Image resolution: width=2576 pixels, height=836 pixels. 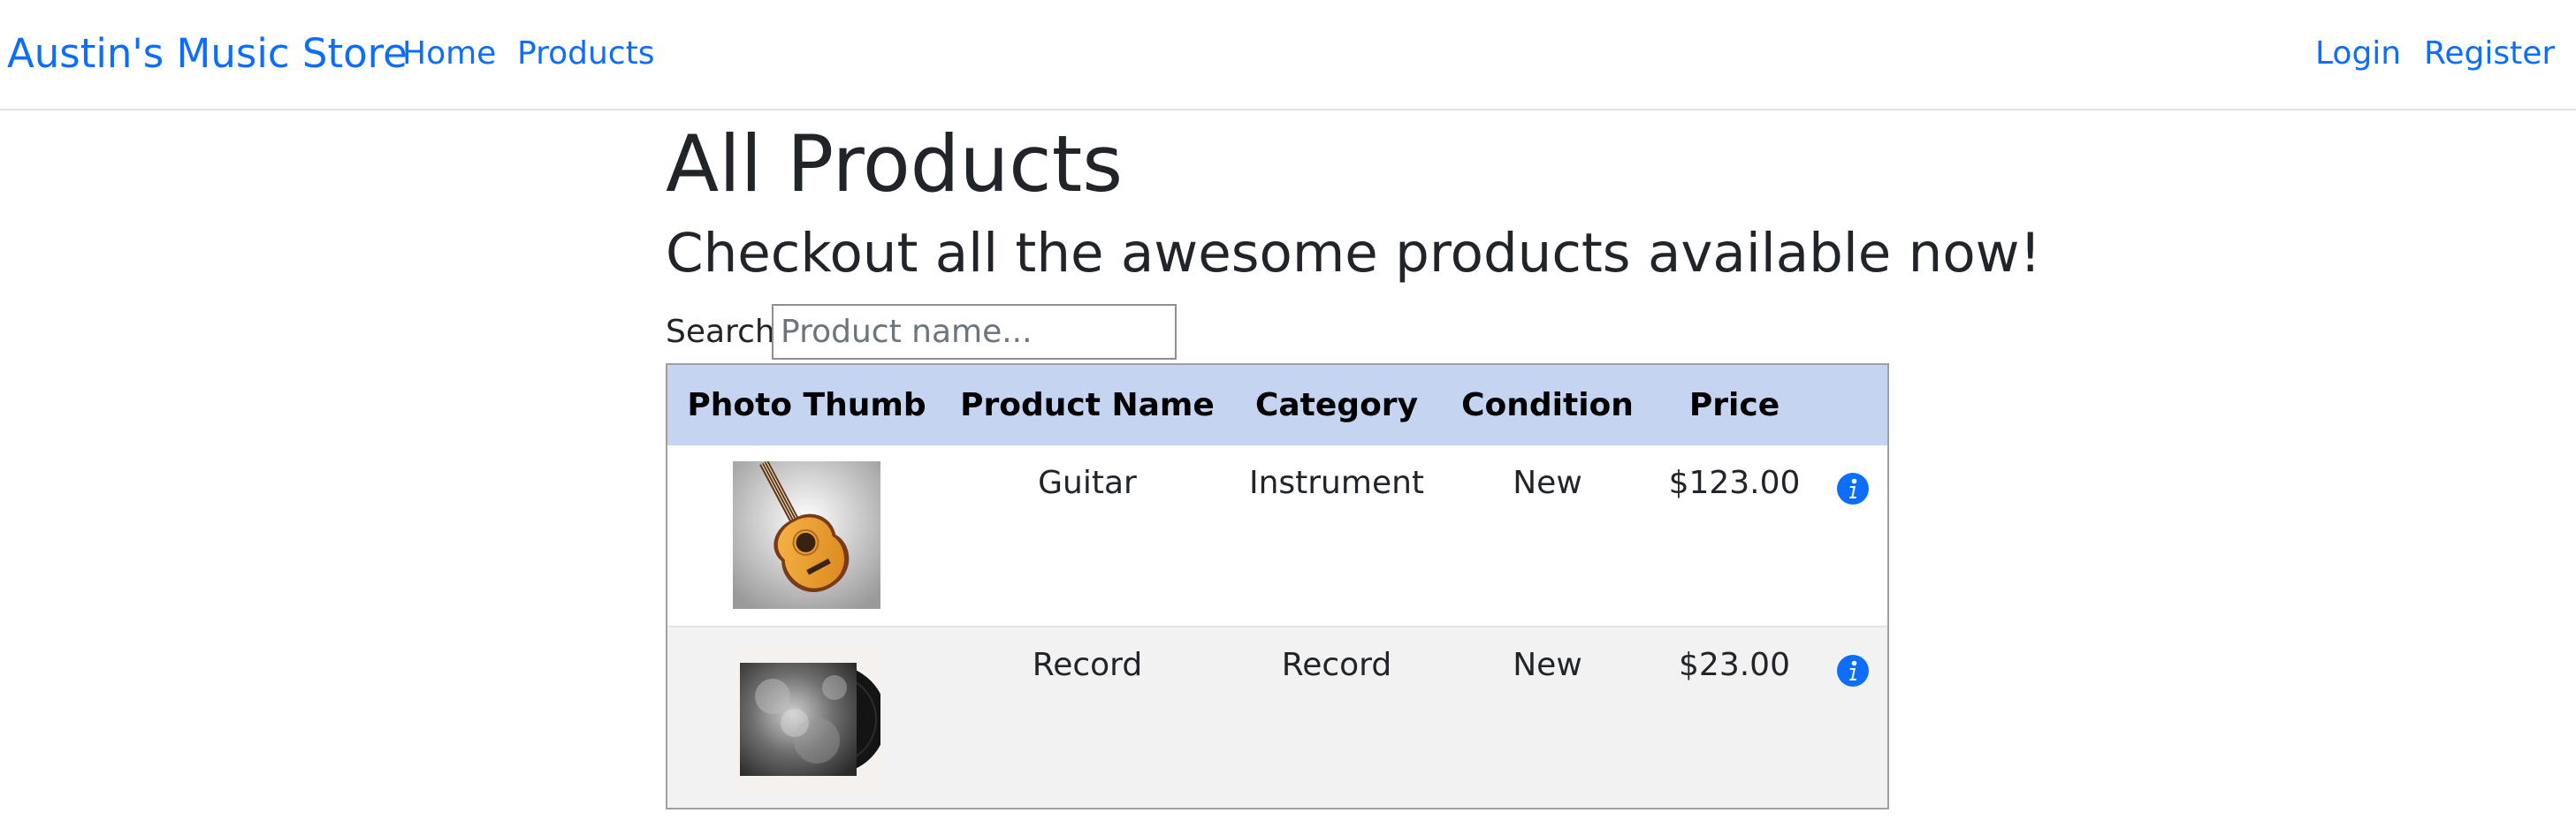 I want to click on register-link: Register, so click(x=2489, y=53).